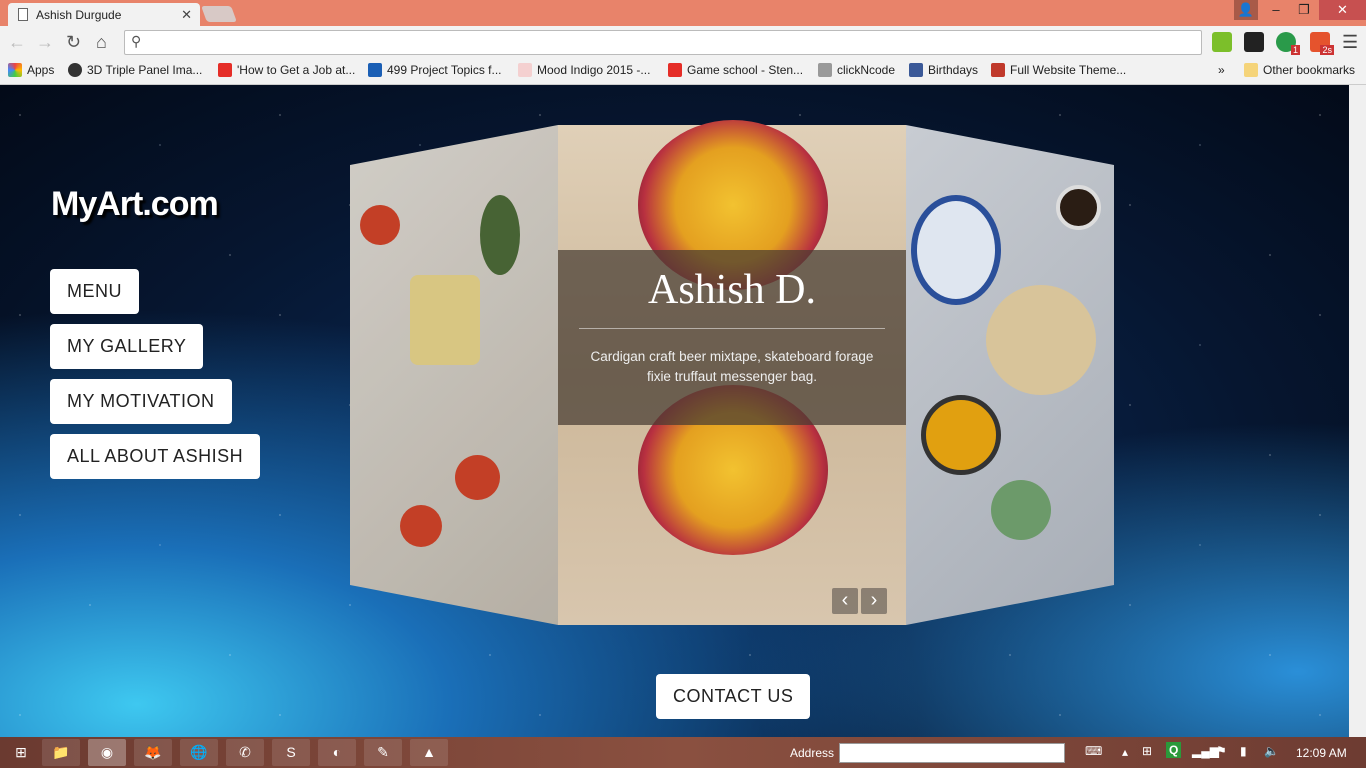 The height and width of the screenshot is (768, 1366). What do you see at coordinates (874, 601) in the screenshot?
I see `next-slide-button: ›` at bounding box center [874, 601].